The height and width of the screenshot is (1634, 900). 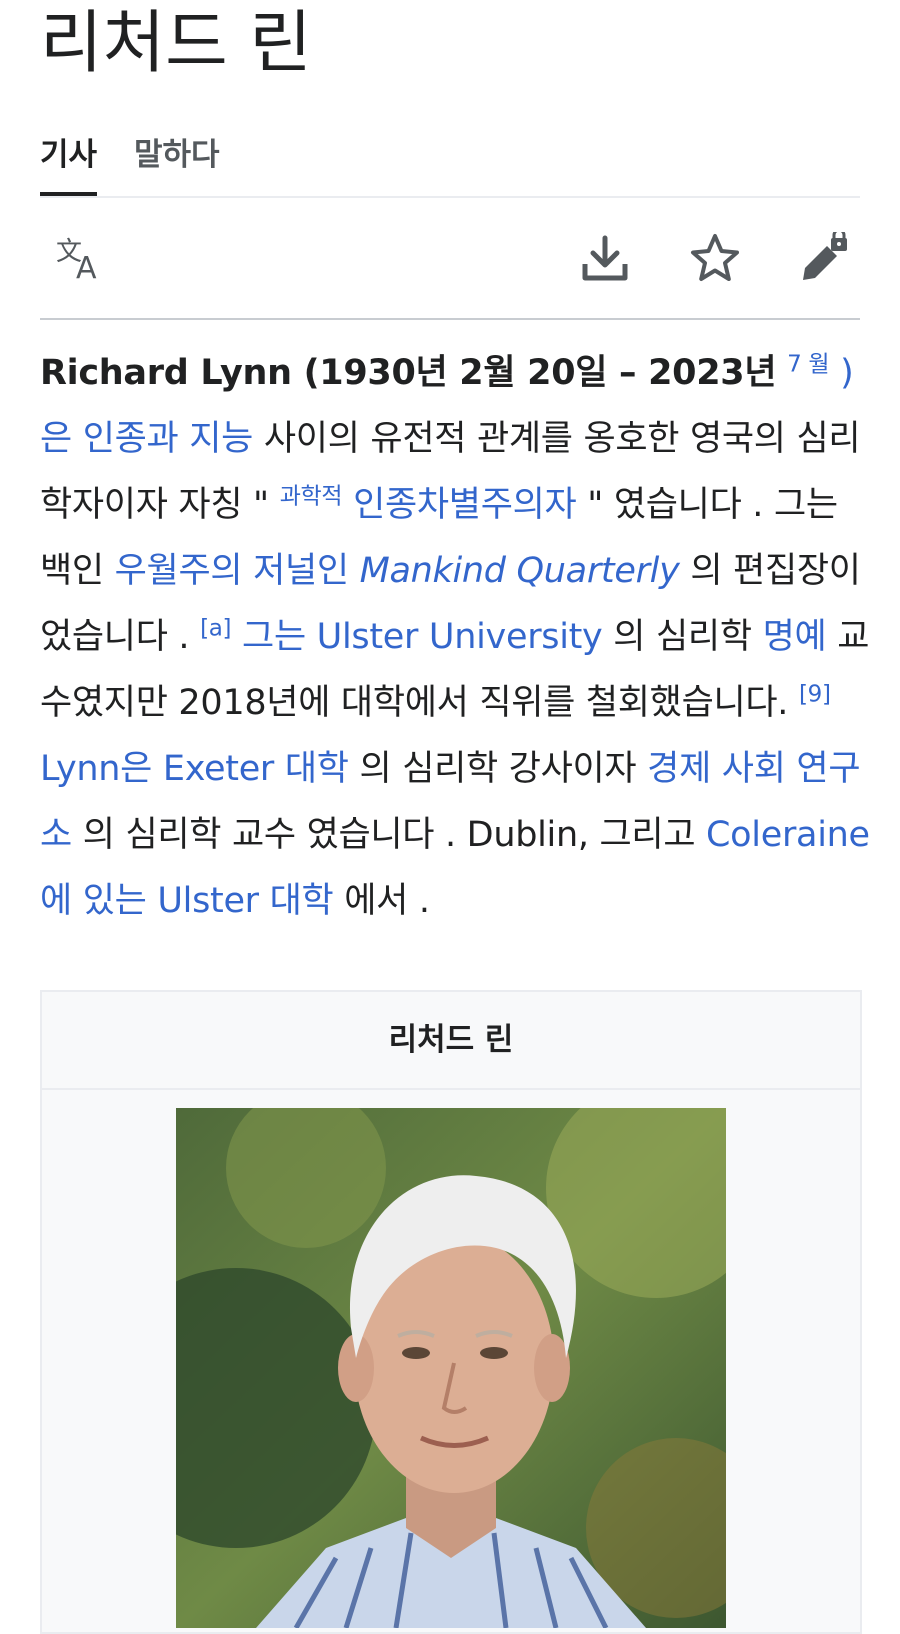 I want to click on scientific-link: 과학적, so click(x=311, y=496).